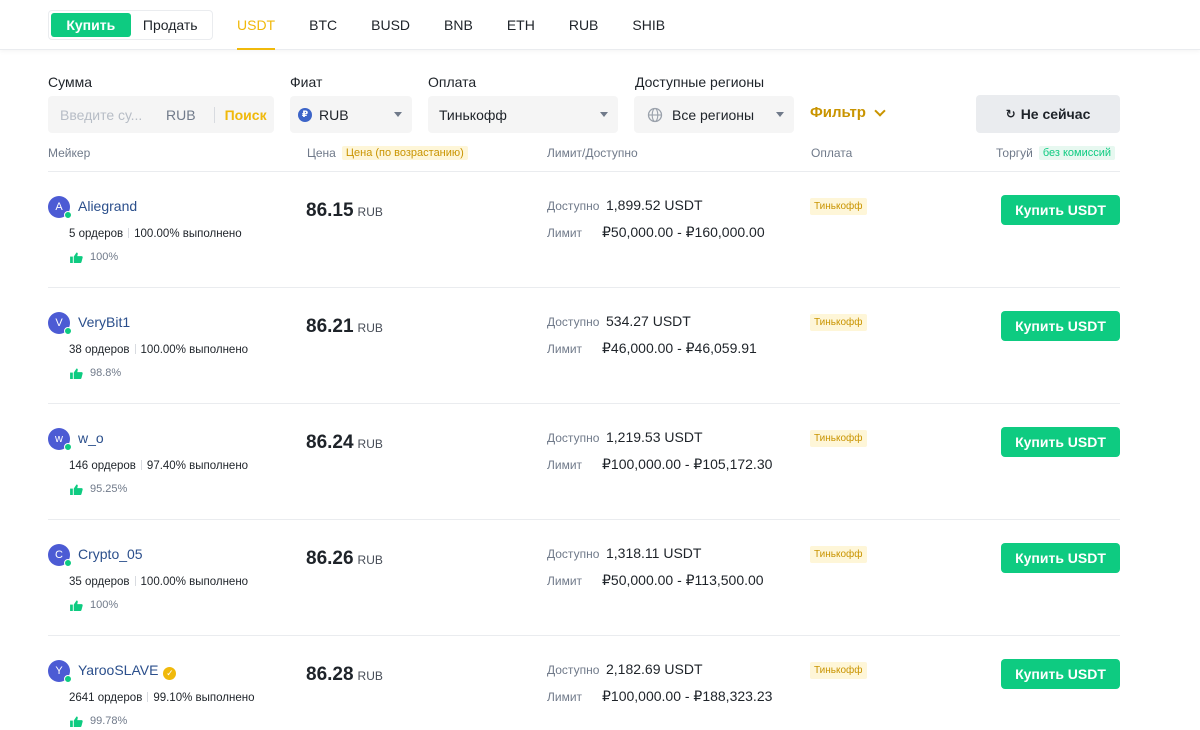  I want to click on not-now-button: ↻ Не сейчас, so click(1048, 114).